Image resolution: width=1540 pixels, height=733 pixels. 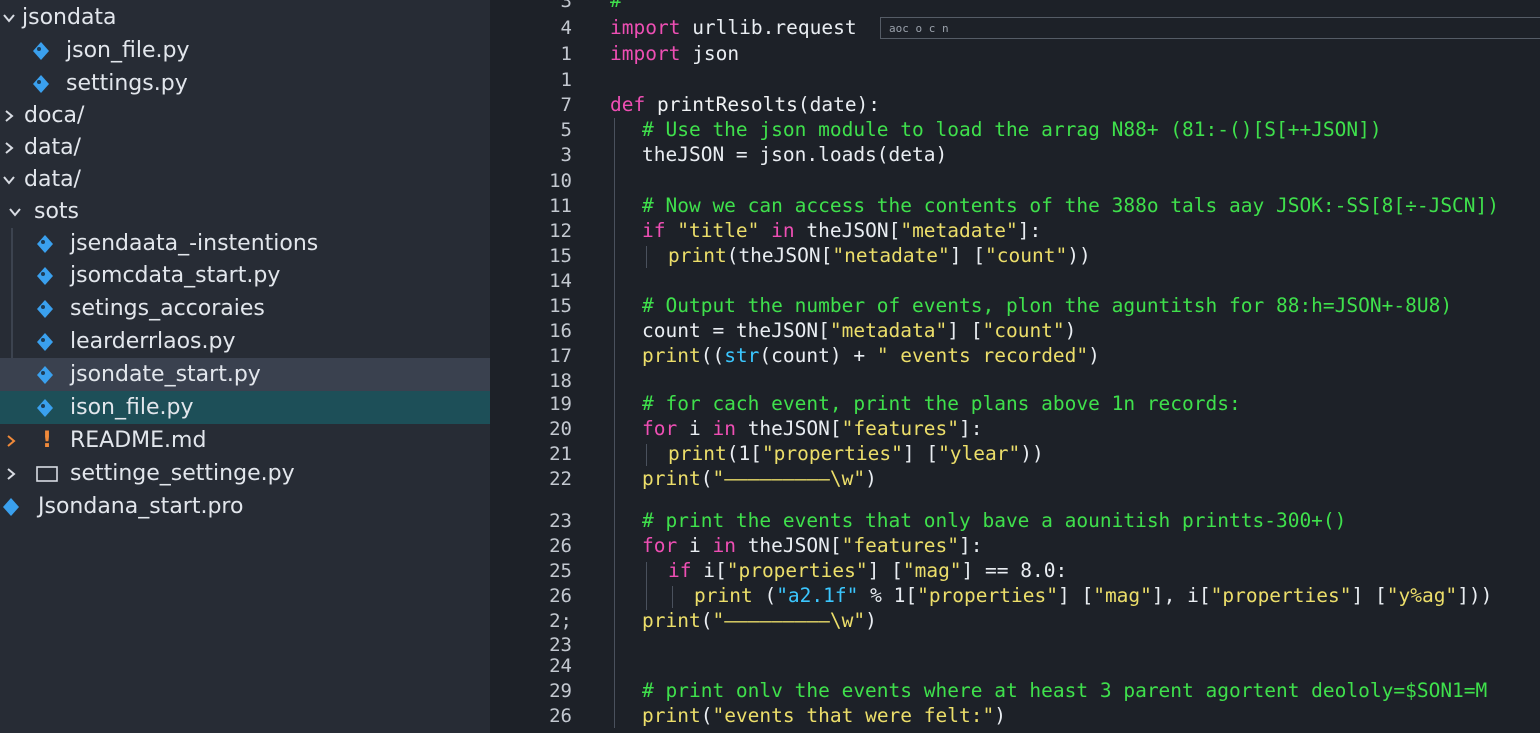 I want to click on code-line: if "title" in theJSON["metadate"]:, so click(x=841, y=231).